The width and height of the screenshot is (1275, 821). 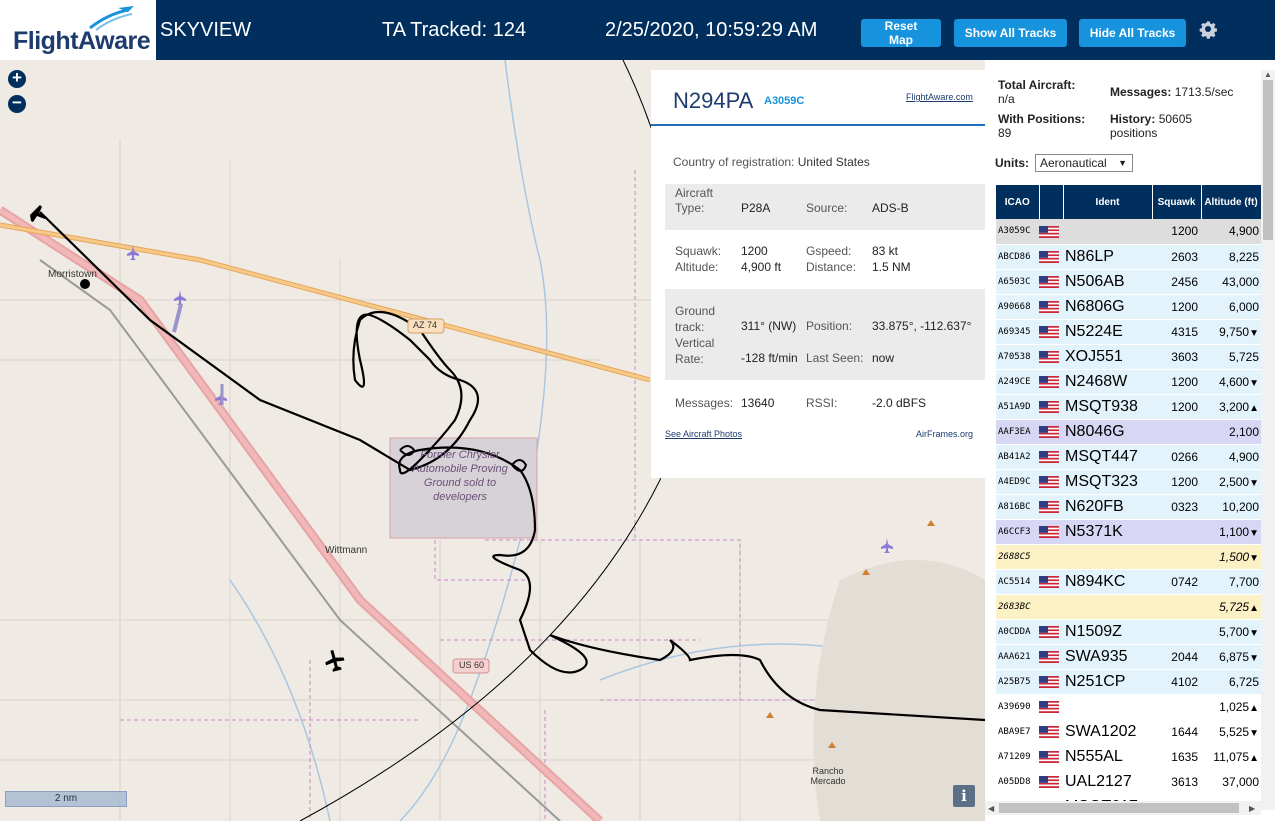 I want to click on column-header-ident: Ident, so click(x=1108, y=202).